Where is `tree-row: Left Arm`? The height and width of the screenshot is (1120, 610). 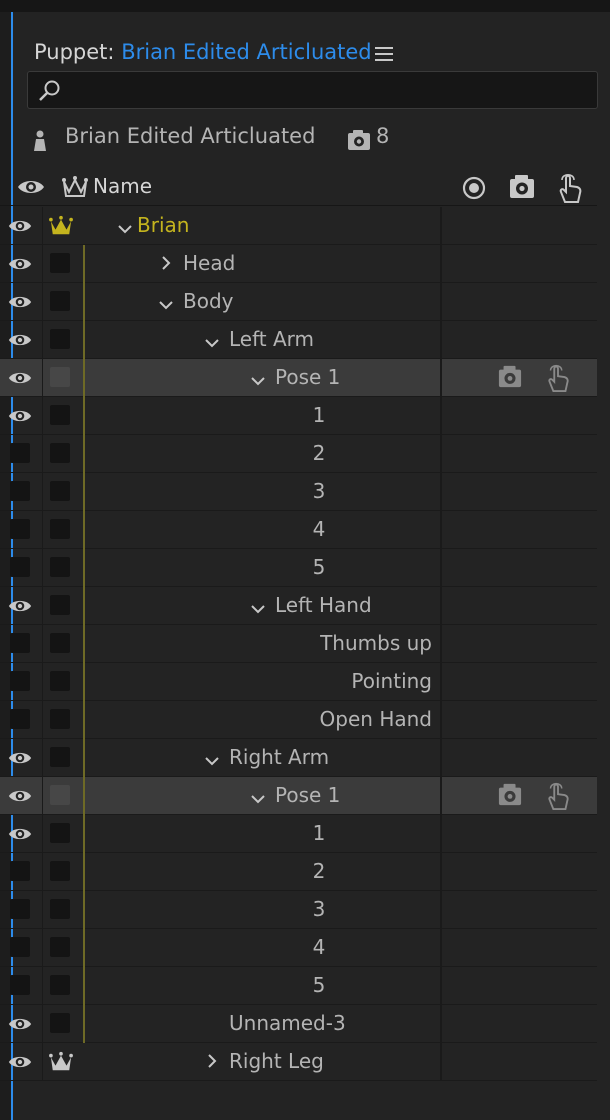
tree-row: Left Arm is located at coordinates (298, 340).